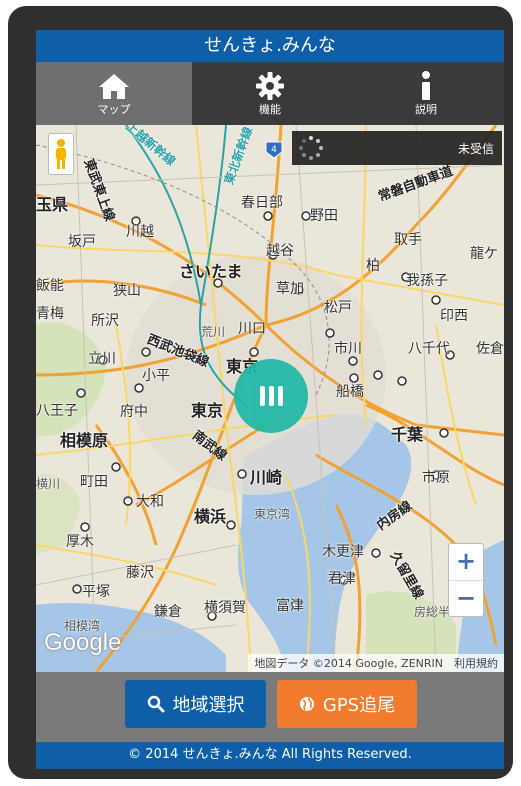 The width and height of the screenshot is (521, 786). Describe the element at coordinates (427, 281) in the screenshot. I see `map-label-abiko: 我孫子` at that location.